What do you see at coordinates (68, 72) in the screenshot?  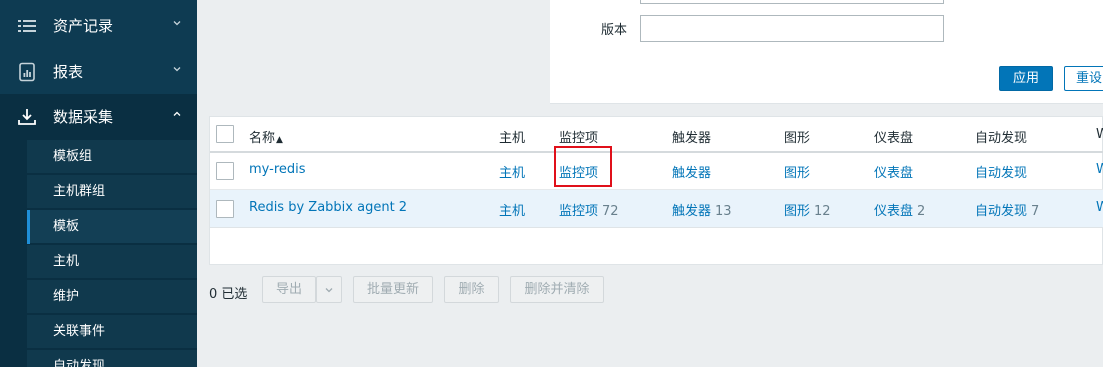 I see `menu-label: 报表` at bounding box center [68, 72].